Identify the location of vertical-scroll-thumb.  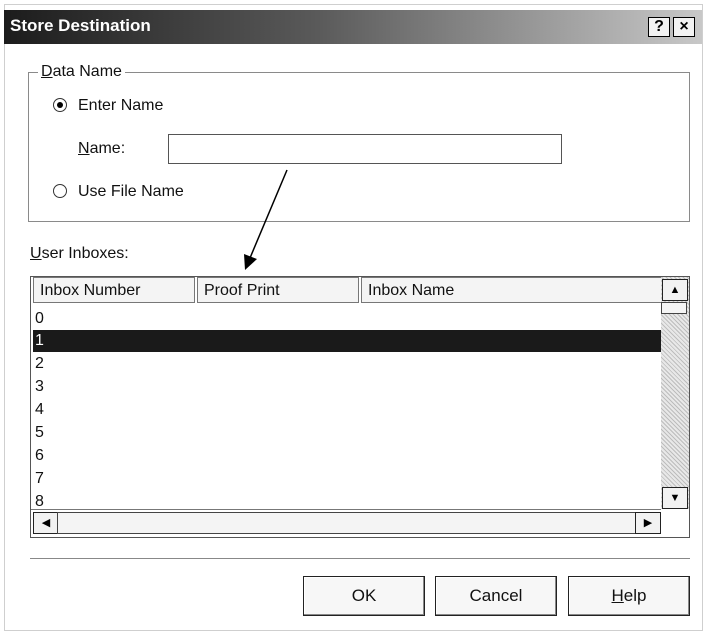
(674, 308).